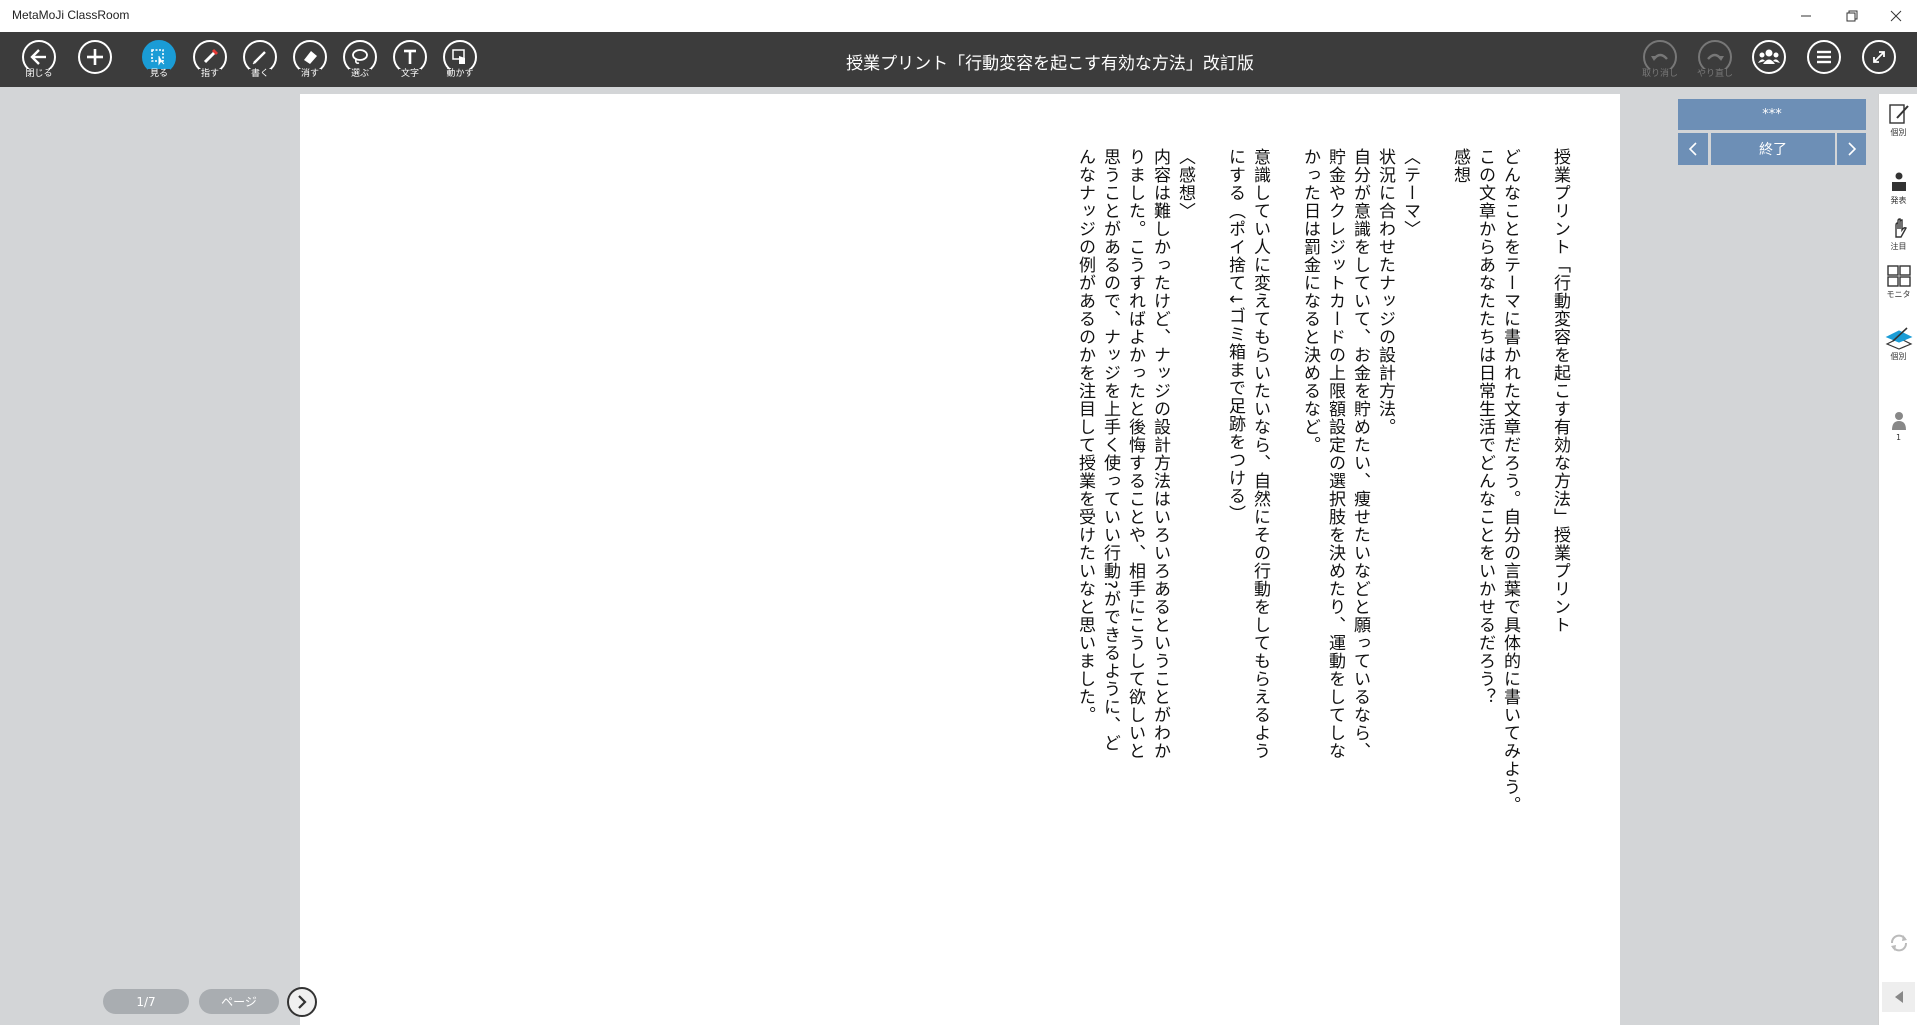  I want to click on sidebar-collapse-button, so click(1898, 997).